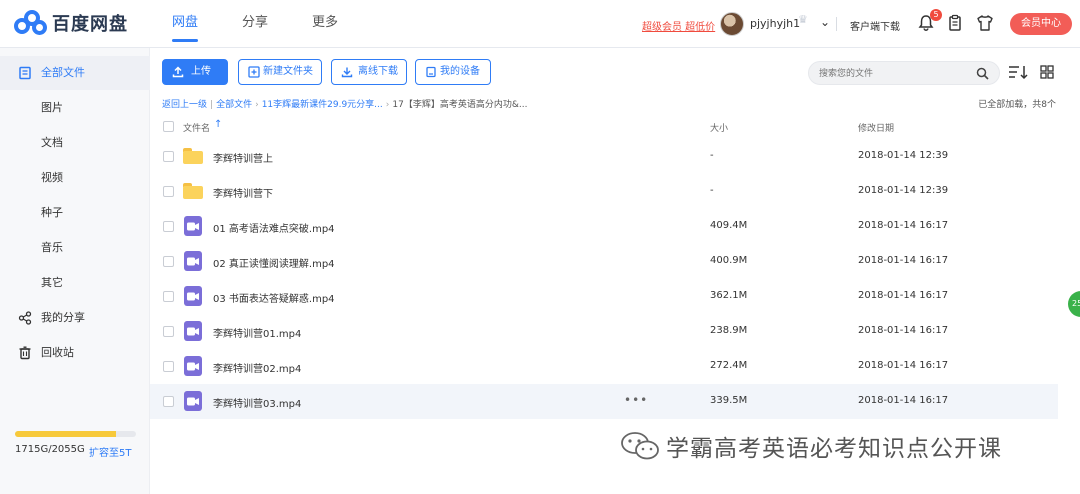  What do you see at coordinates (257, 402) in the screenshot?
I see `file-name: 李辉特训营03.mp4` at bounding box center [257, 402].